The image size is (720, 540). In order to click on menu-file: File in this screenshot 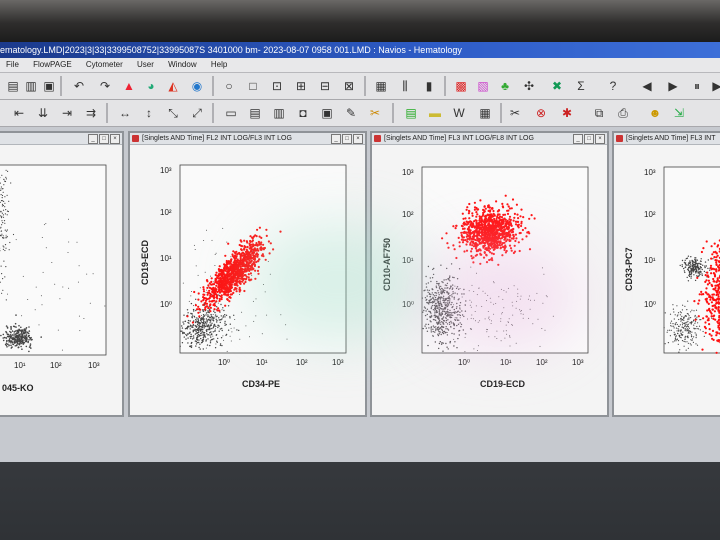, I will do `click(12, 64)`.